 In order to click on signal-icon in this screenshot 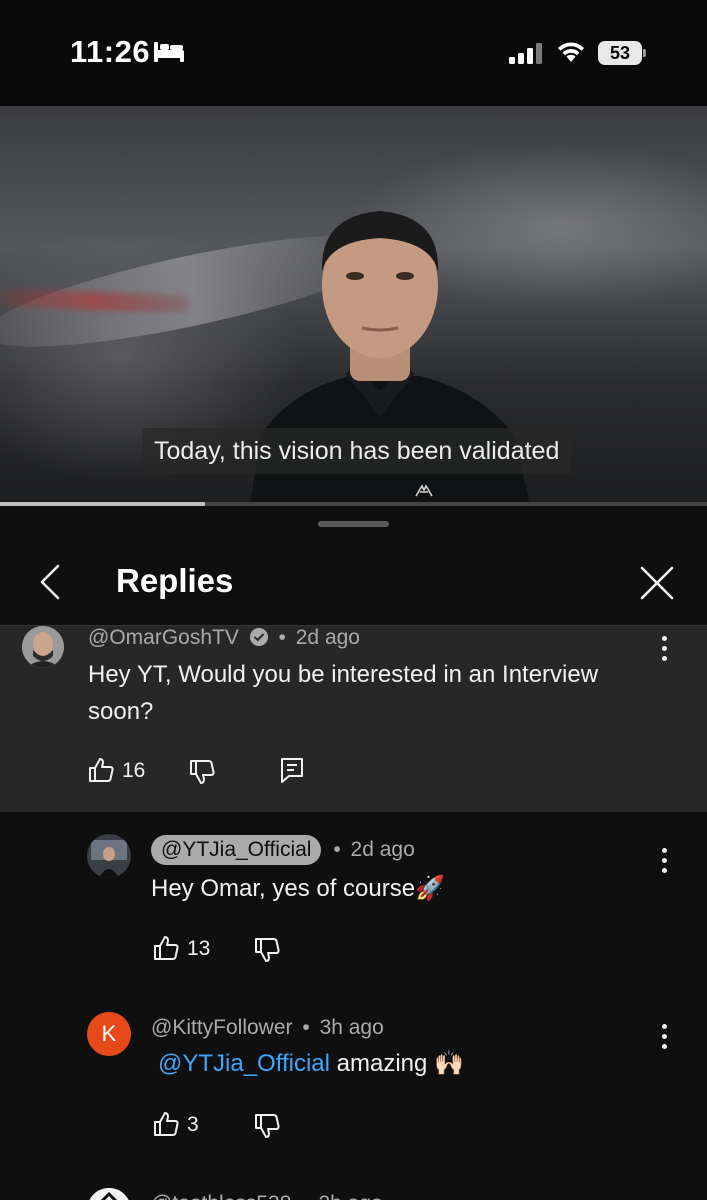, I will do `click(525, 53)`.